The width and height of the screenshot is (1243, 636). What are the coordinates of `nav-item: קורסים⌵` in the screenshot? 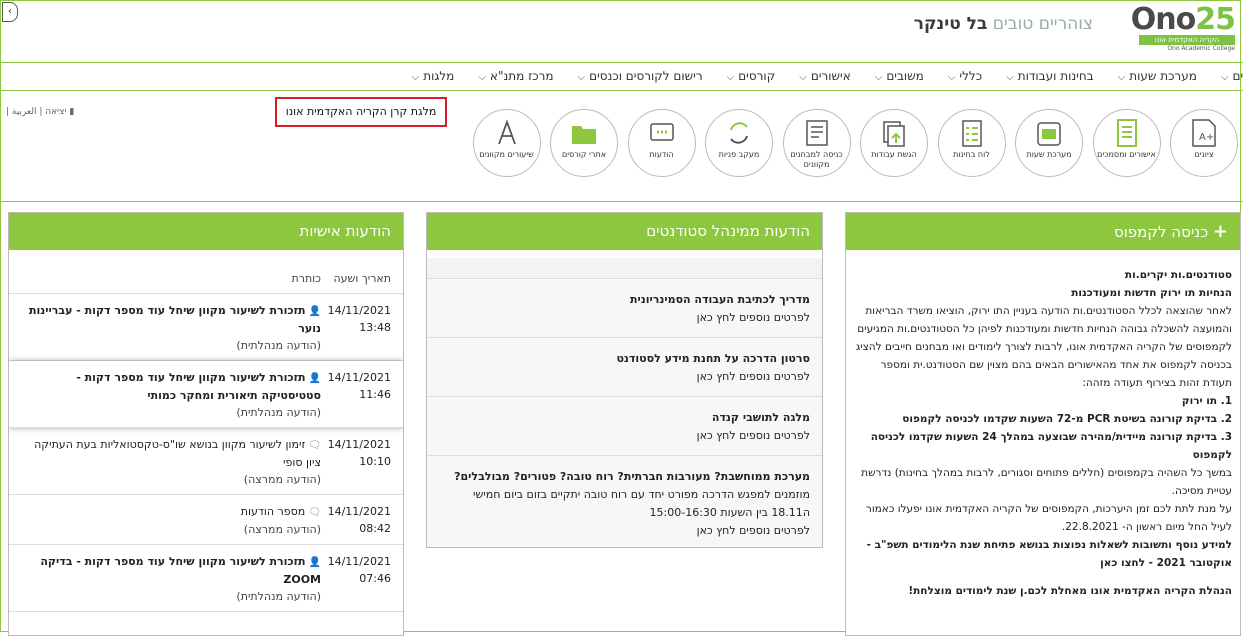 It's located at (751, 76).